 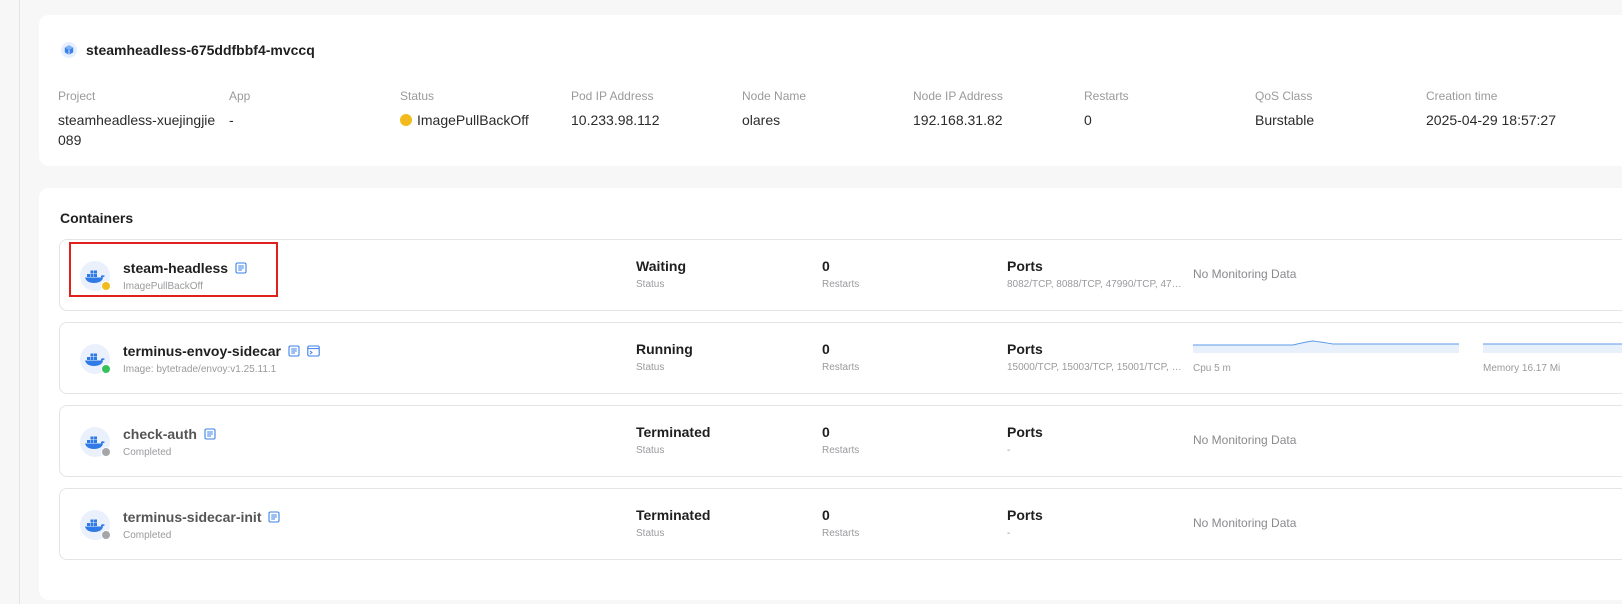 I want to click on field-value: 0, so click(x=1088, y=120).